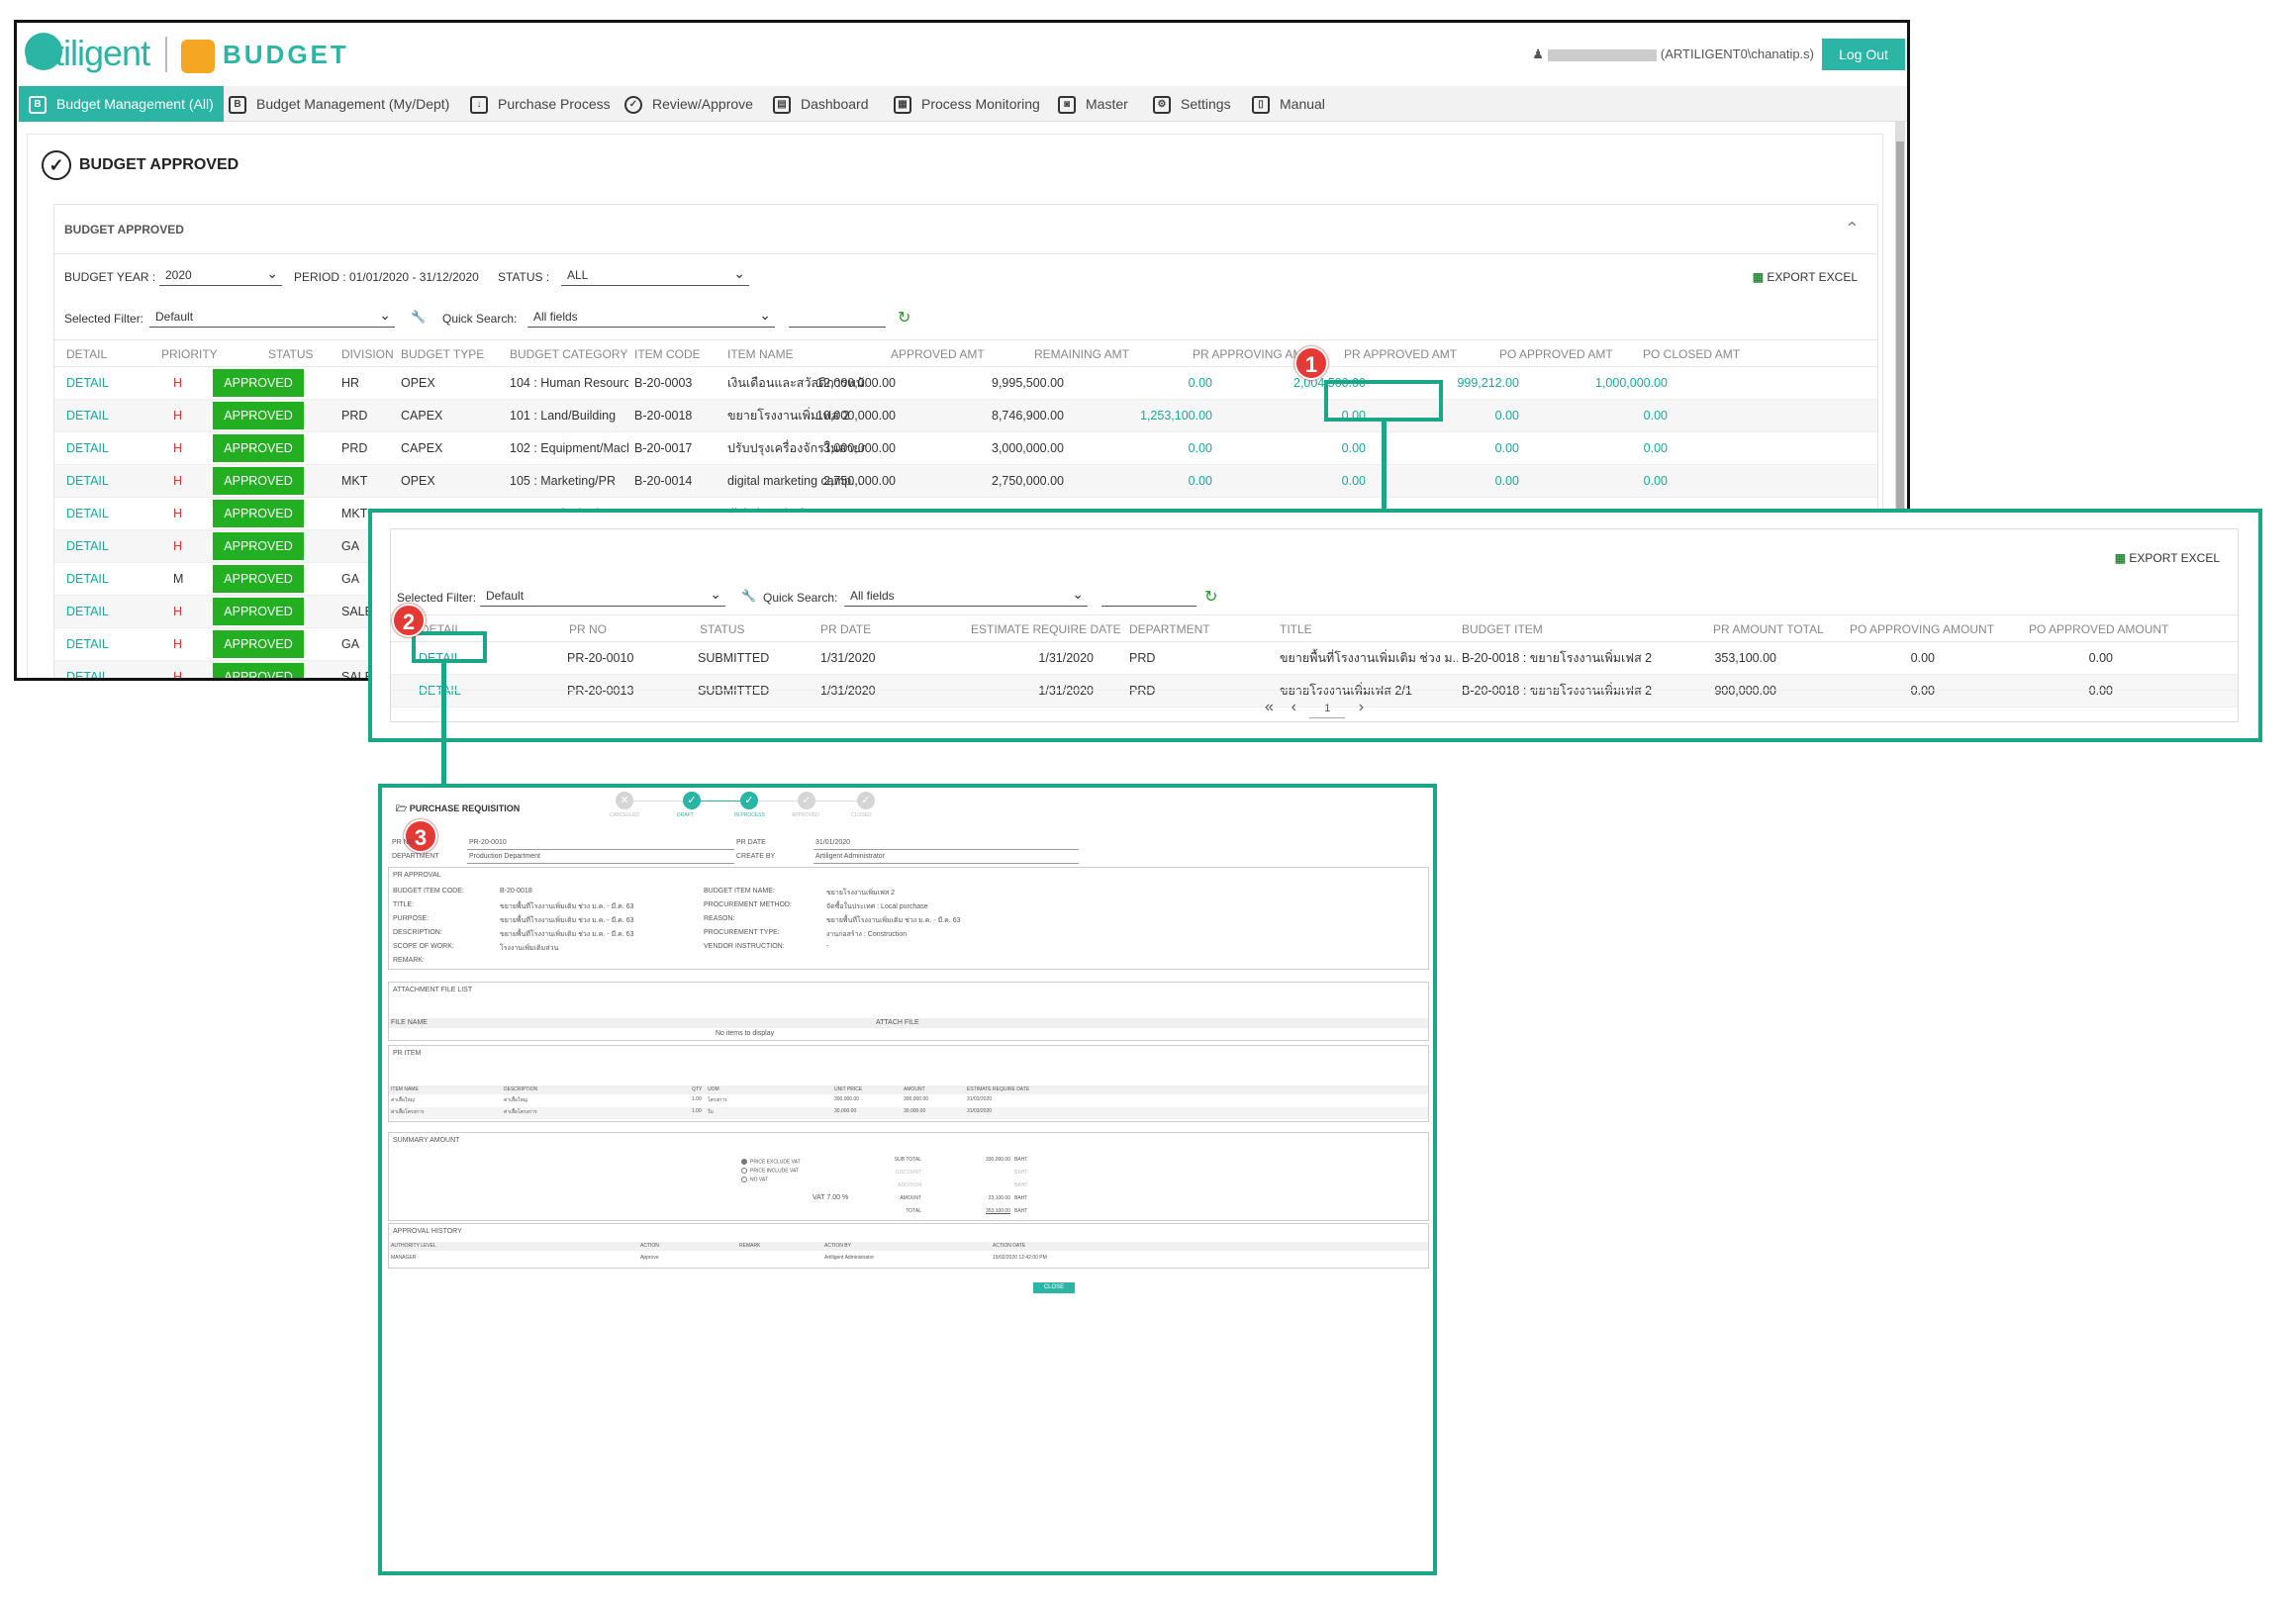  What do you see at coordinates (651, 317) in the screenshot?
I see `quick-search-field-select: All fields ⌄` at bounding box center [651, 317].